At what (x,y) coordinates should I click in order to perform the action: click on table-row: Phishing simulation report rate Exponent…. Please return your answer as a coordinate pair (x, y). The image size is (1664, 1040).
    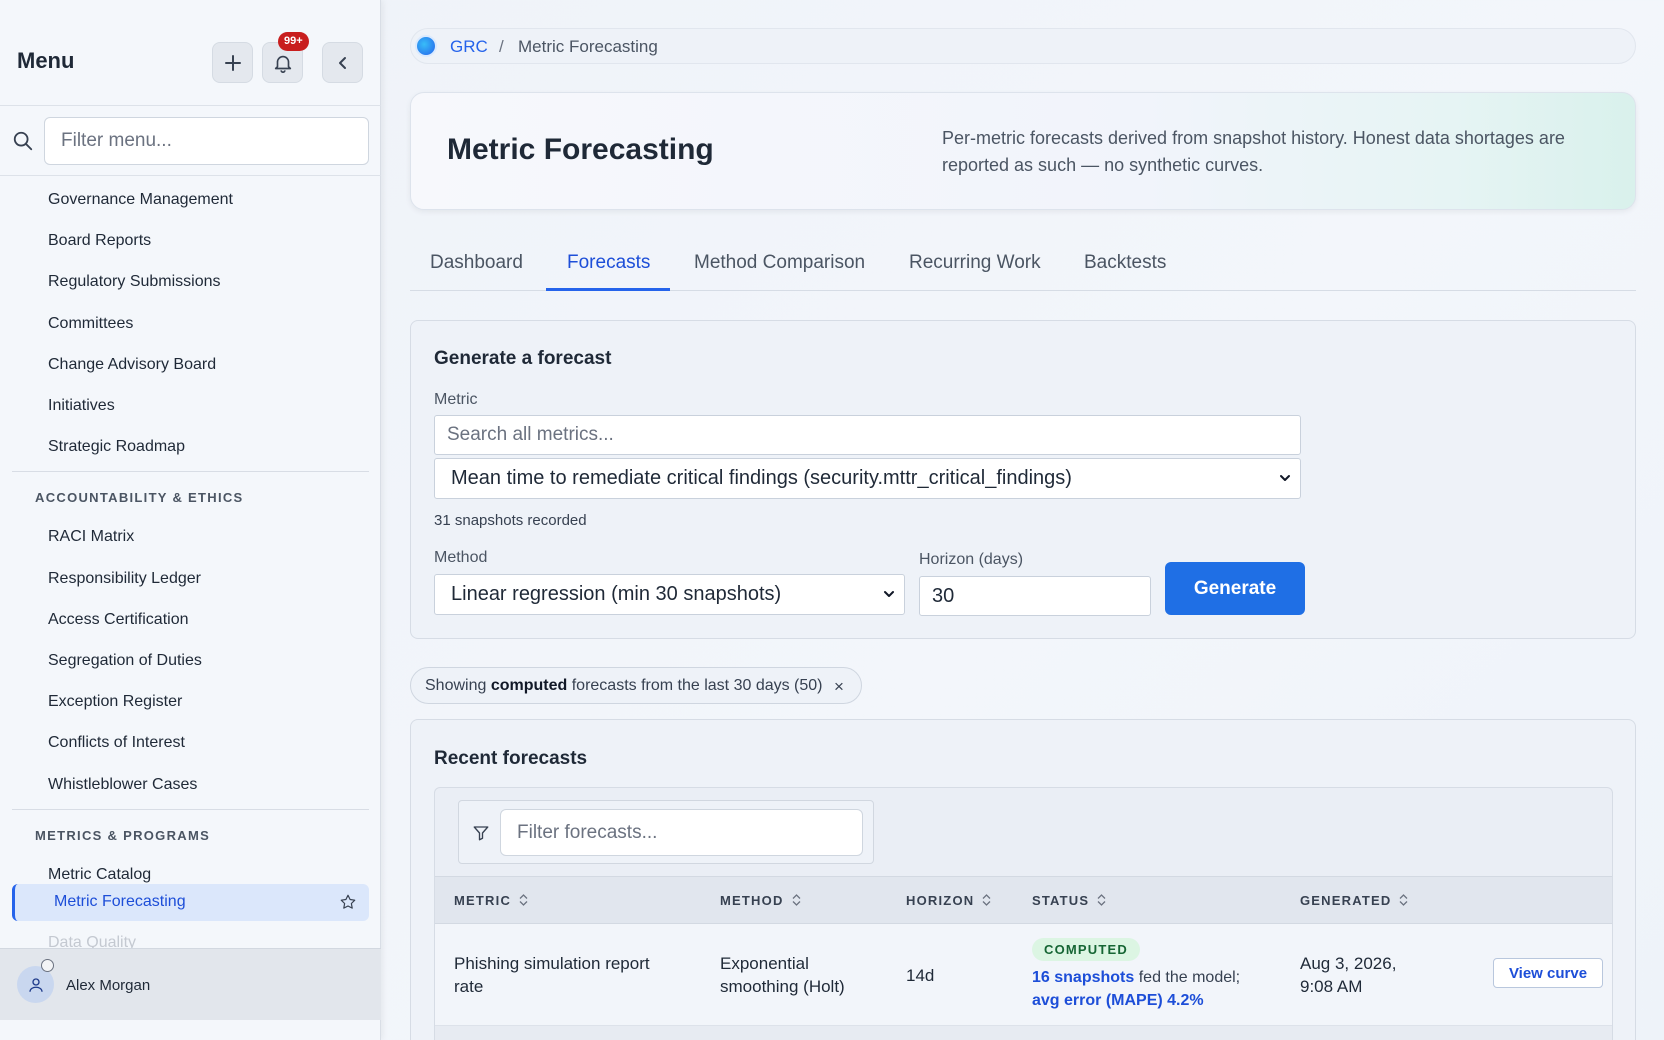
    Looking at the image, I should click on (1023, 975).